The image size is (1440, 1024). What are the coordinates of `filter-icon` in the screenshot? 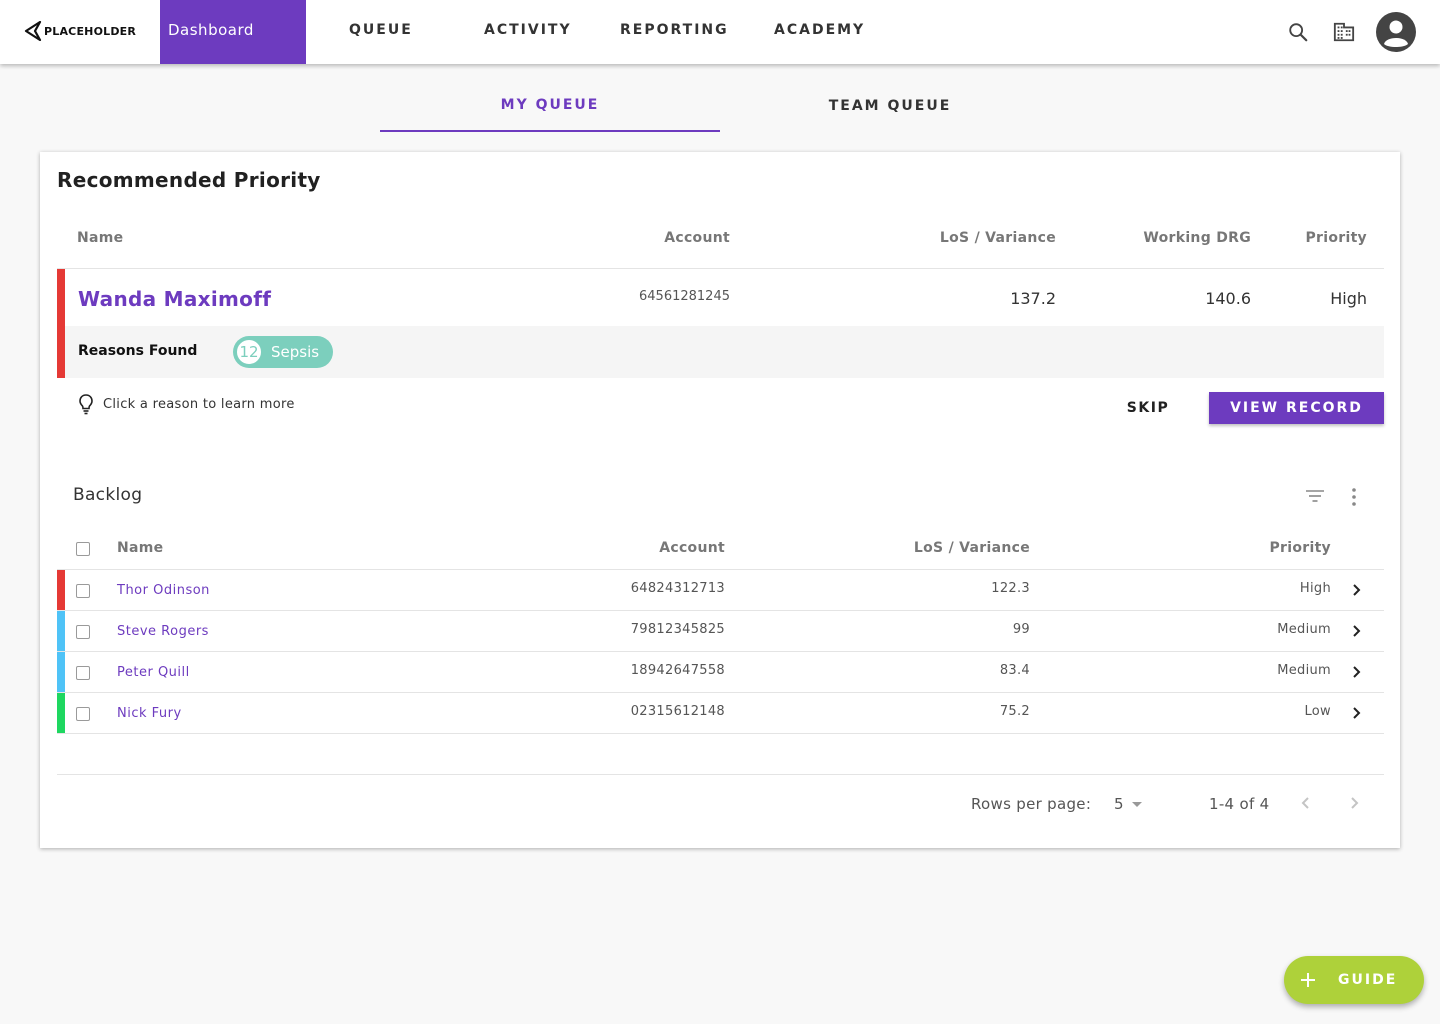 It's located at (1315, 498).